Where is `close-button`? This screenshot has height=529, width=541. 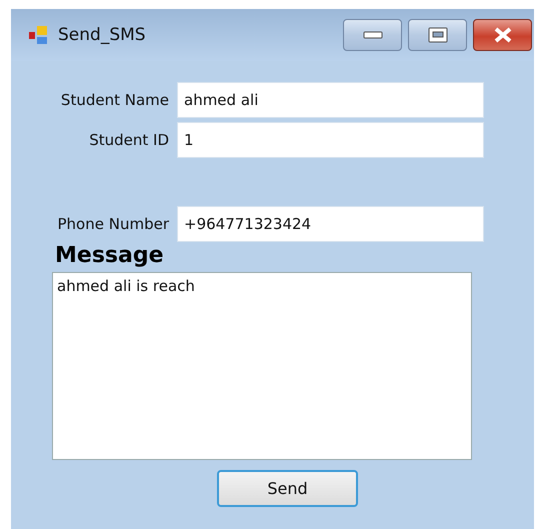 close-button is located at coordinates (502, 35).